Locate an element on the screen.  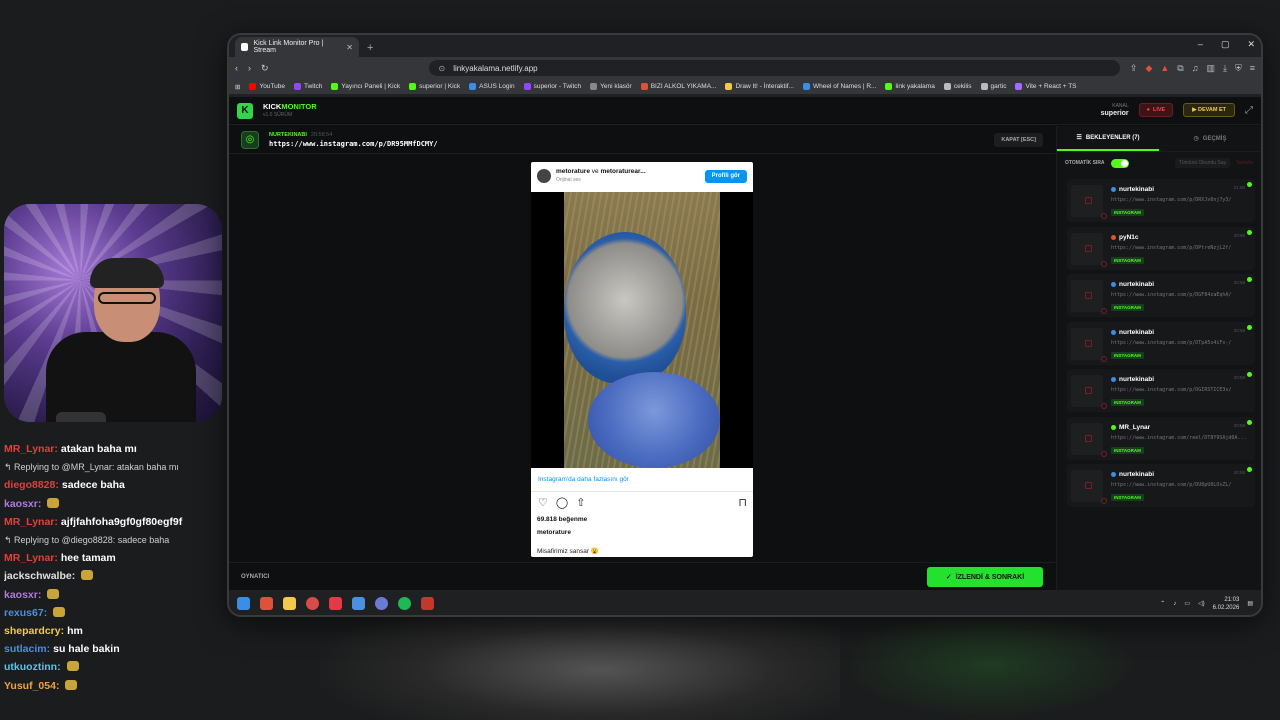
tray-chevron-icon: ⌃ is located at coordinates (1162, 603).